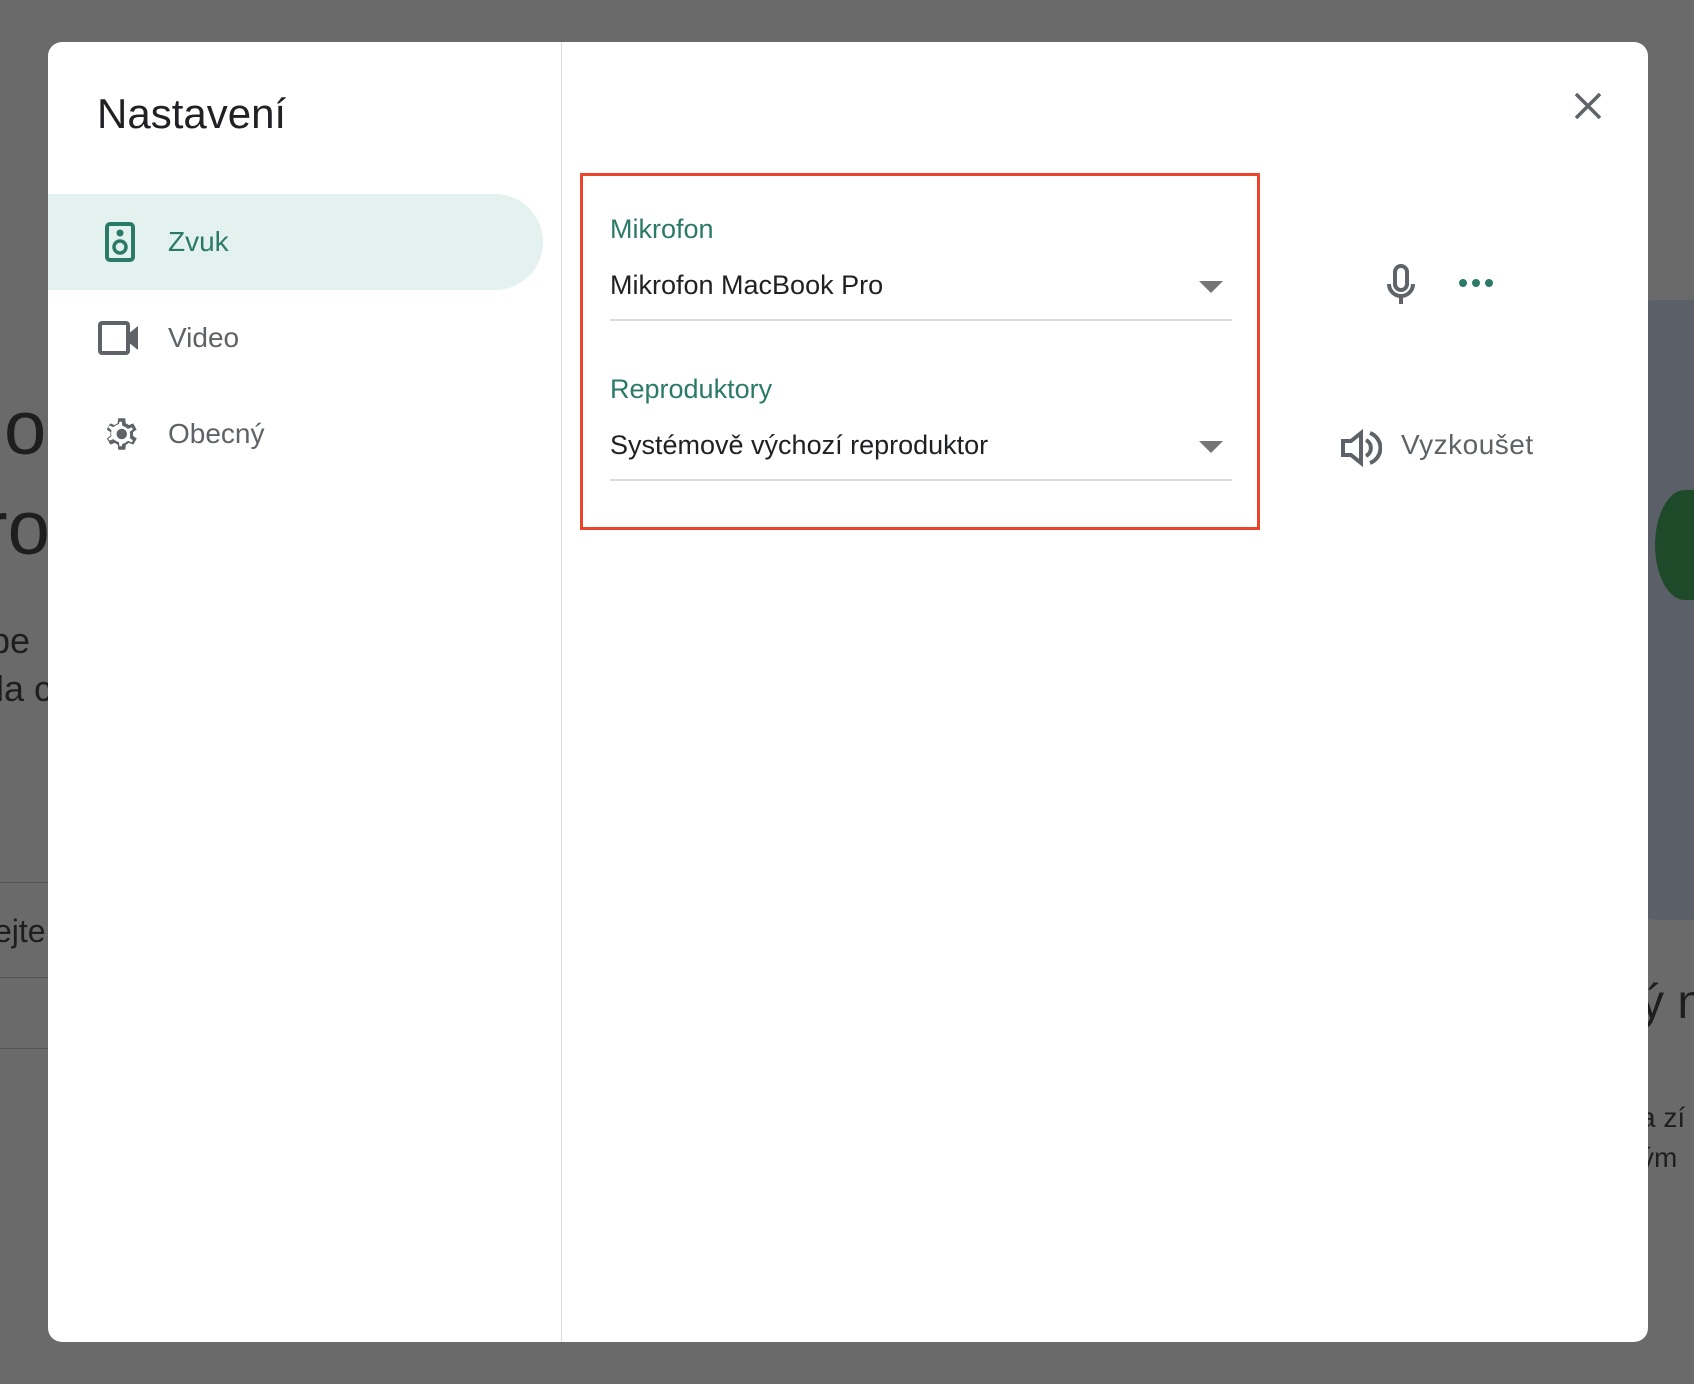 This screenshot has width=1694, height=1384. I want to click on background-text: o, so click(25, 428).